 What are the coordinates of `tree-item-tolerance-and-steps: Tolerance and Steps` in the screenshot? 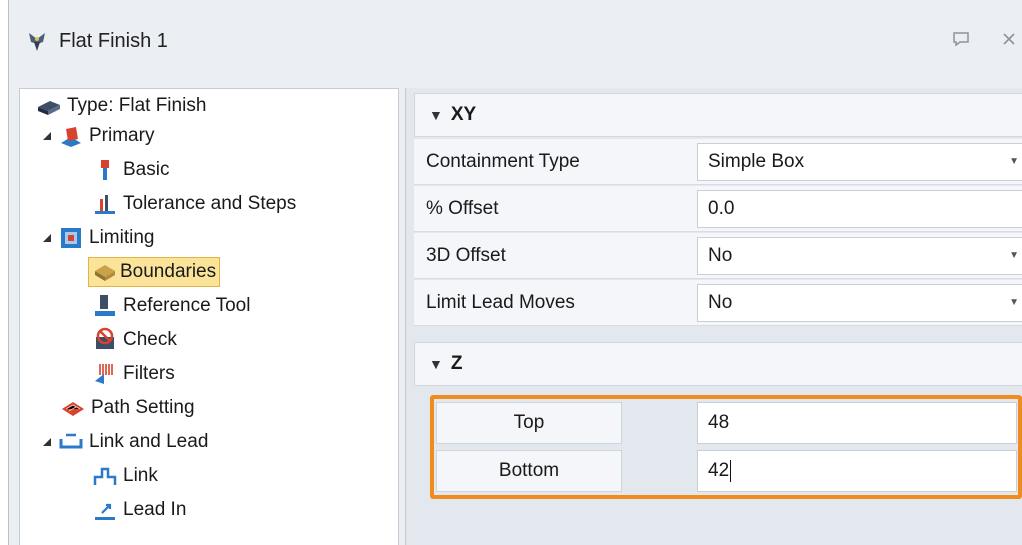 It's located at (195, 204).